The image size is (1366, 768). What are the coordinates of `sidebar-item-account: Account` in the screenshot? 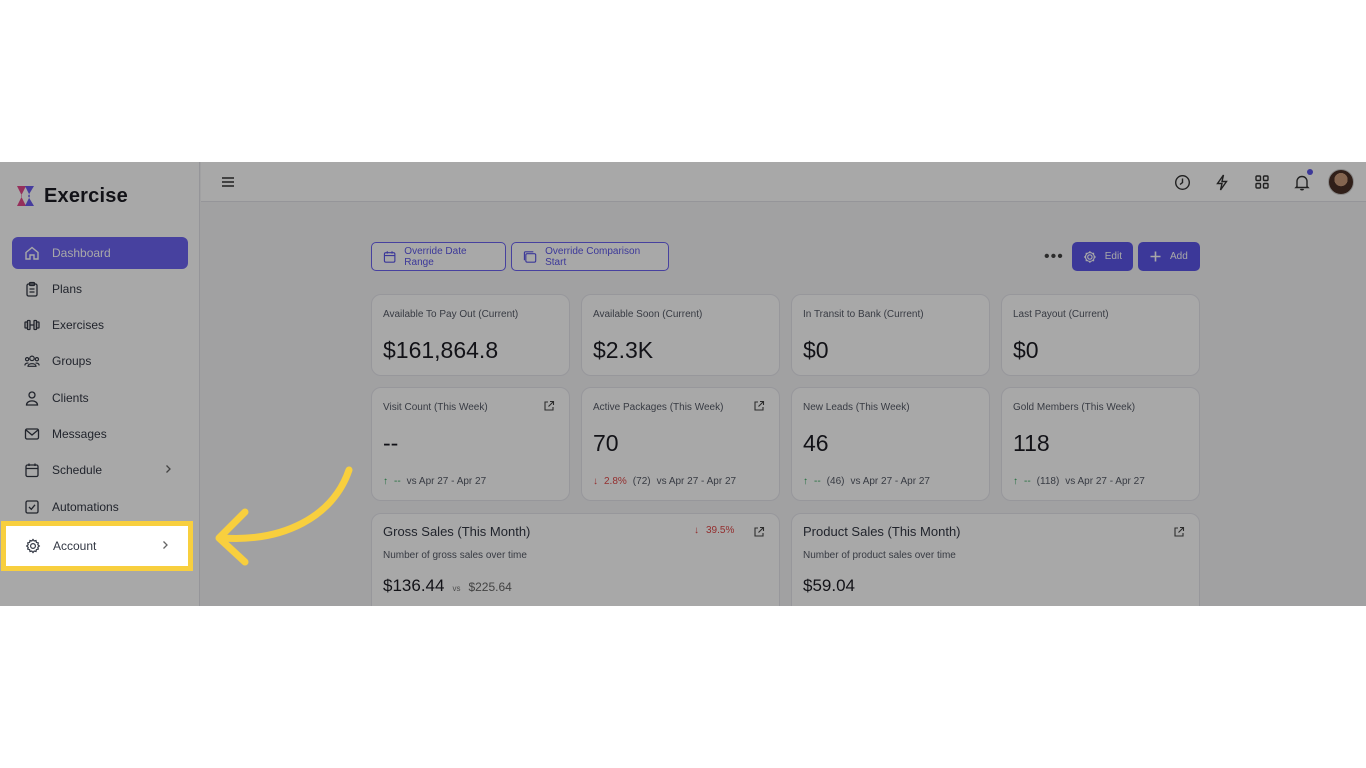 It's located at (99, 546).